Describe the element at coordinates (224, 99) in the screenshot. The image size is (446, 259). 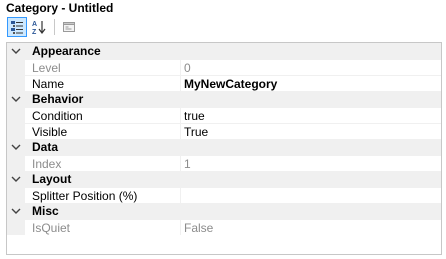
I see `category-row-behavior: Behavior` at that location.